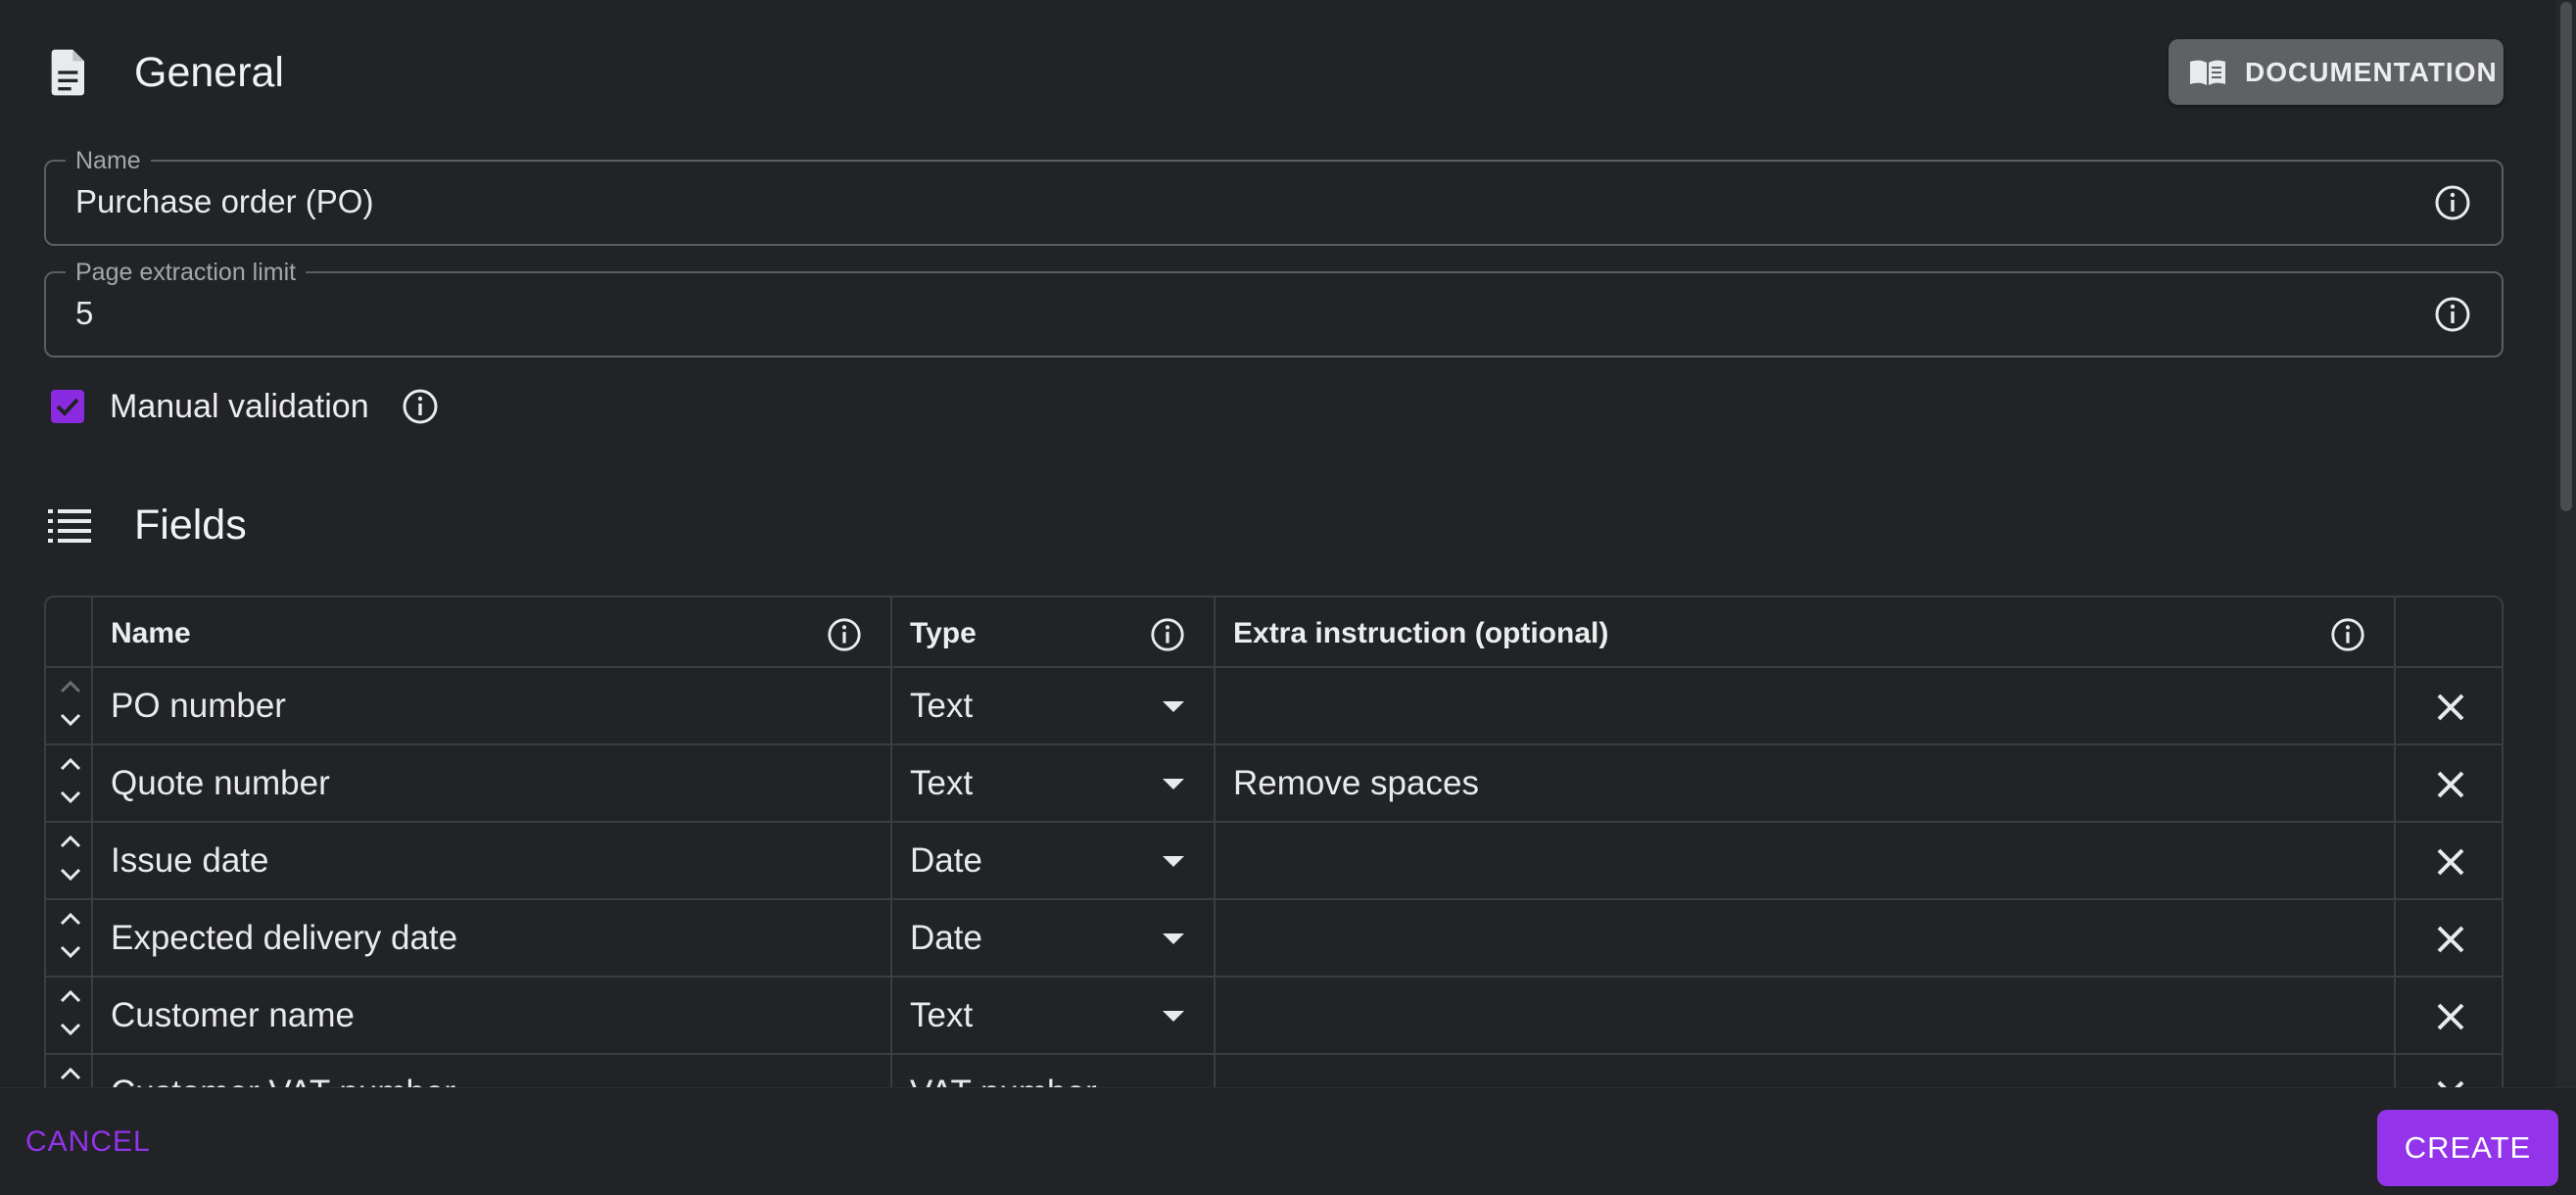 The height and width of the screenshot is (1195, 2576). I want to click on field-name-input: PO number, so click(199, 706).